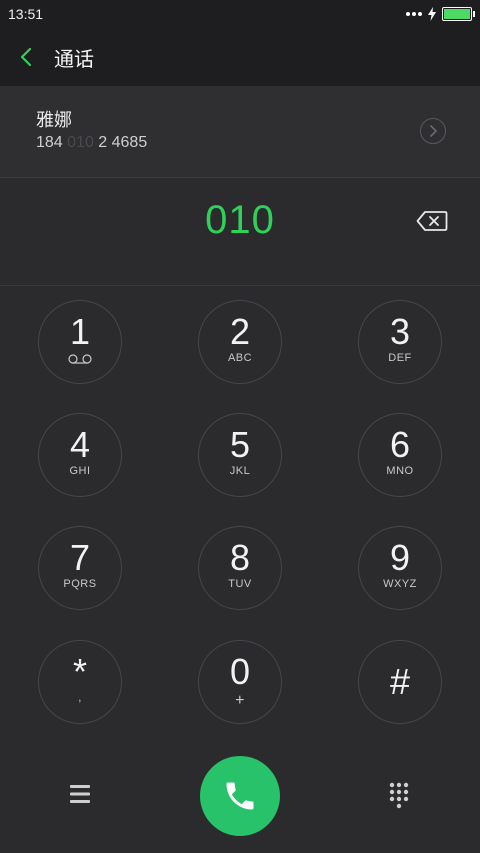 This screenshot has height=853, width=480. I want to click on key-letters: PQRS, so click(80, 584).